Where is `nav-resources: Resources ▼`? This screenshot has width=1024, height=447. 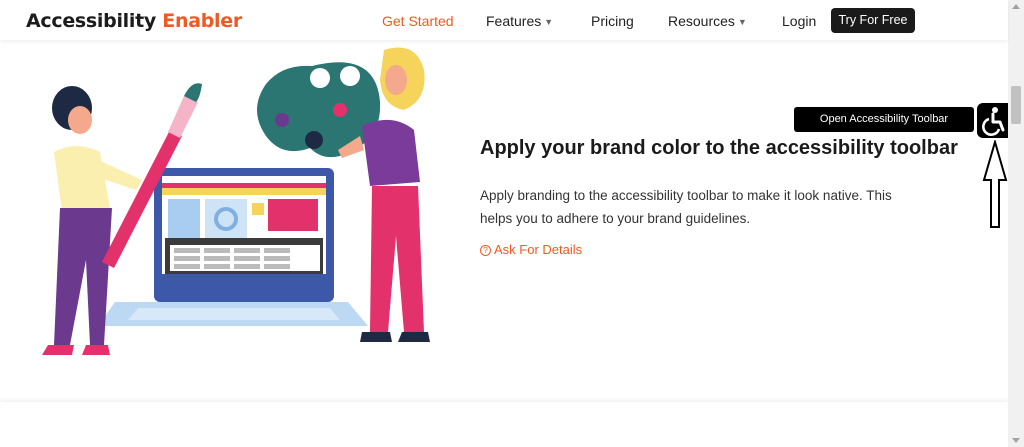 nav-resources: Resources ▼ is located at coordinates (707, 21).